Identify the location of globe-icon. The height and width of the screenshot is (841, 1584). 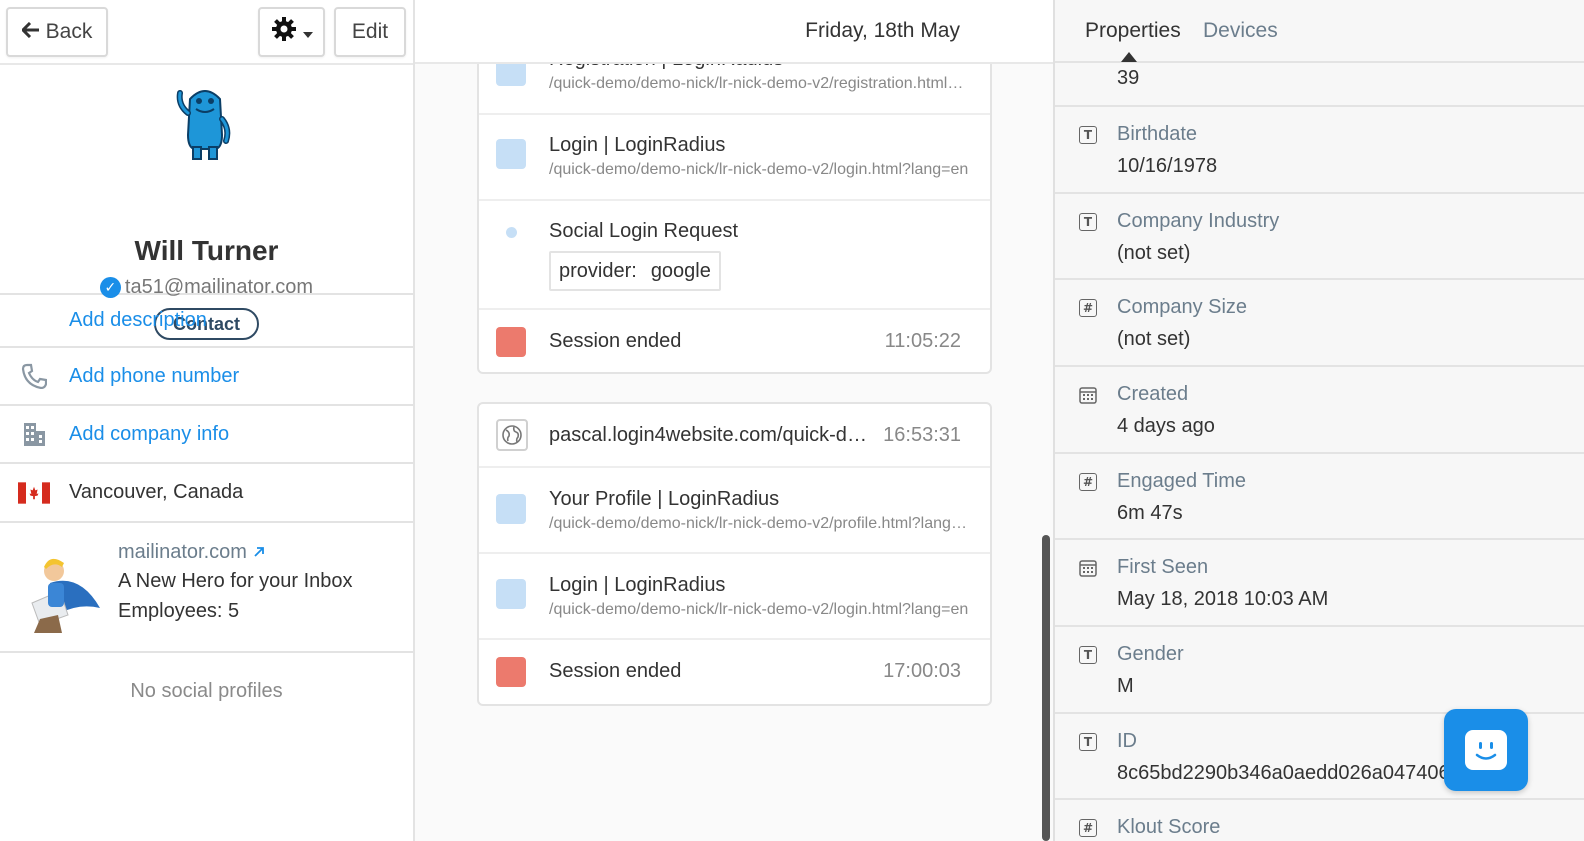
(512, 435).